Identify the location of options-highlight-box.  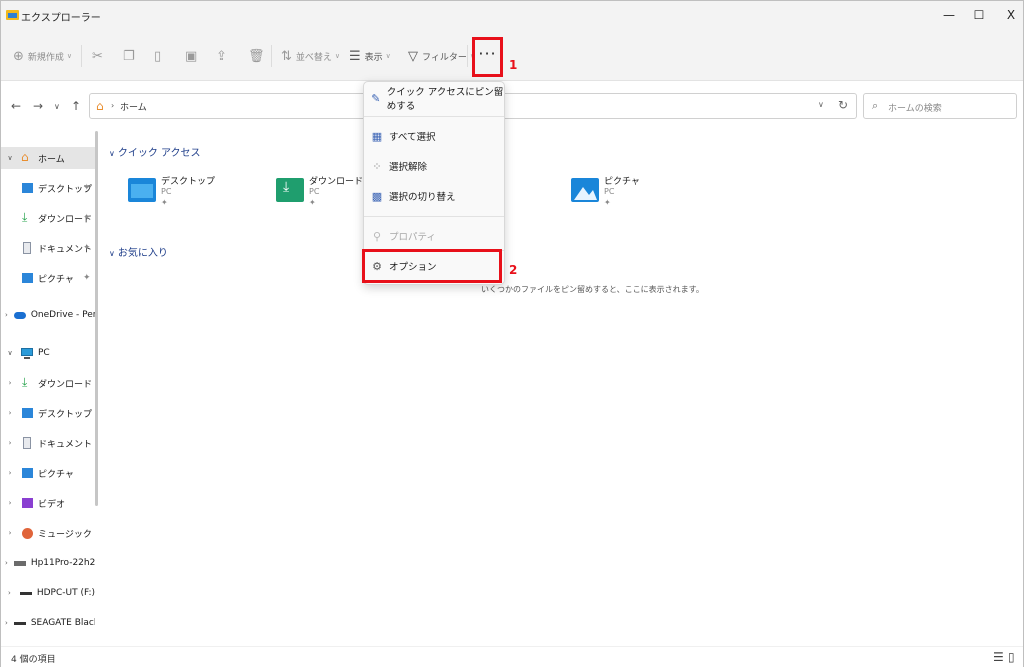
(432, 266).